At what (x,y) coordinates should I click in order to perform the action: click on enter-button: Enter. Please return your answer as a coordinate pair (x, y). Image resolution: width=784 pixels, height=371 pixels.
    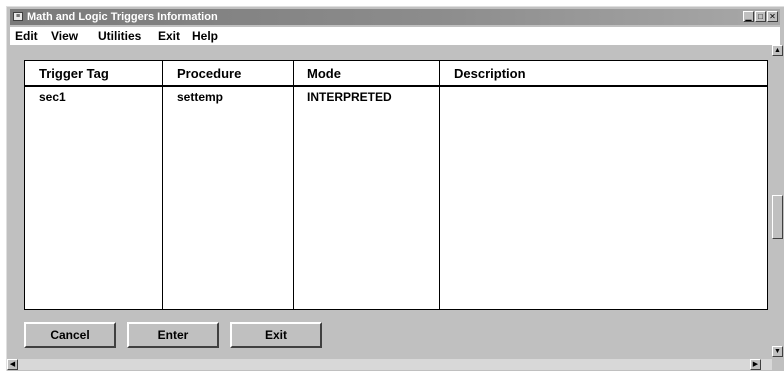
    Looking at the image, I should click on (173, 335).